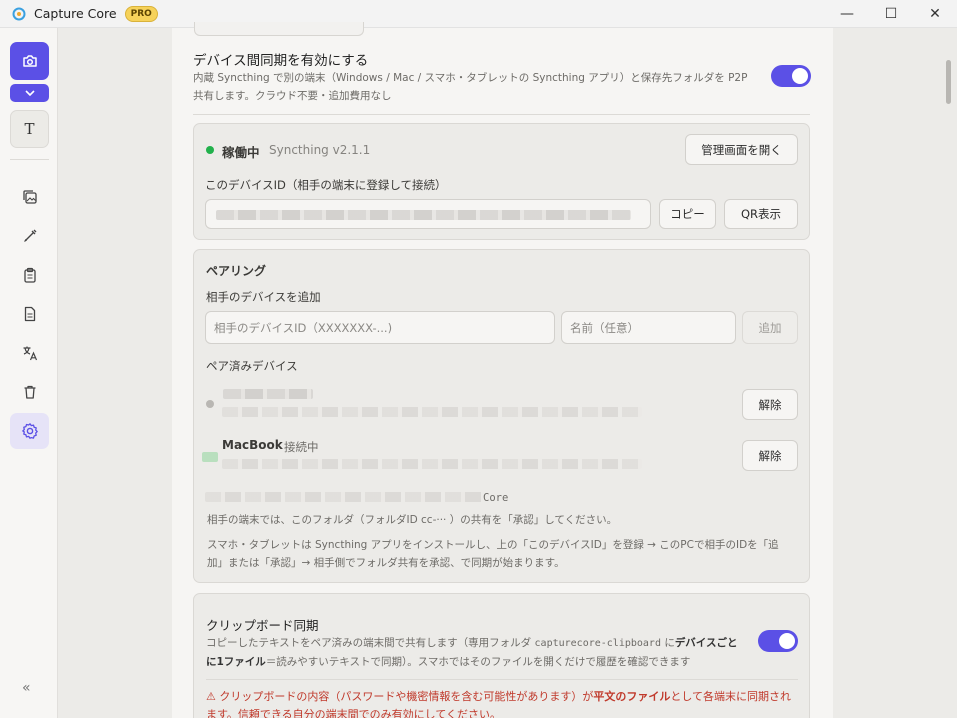  Describe the element at coordinates (597, 643) in the screenshot. I see `clipboard-folder-name: capturecore-clipboard` at that location.